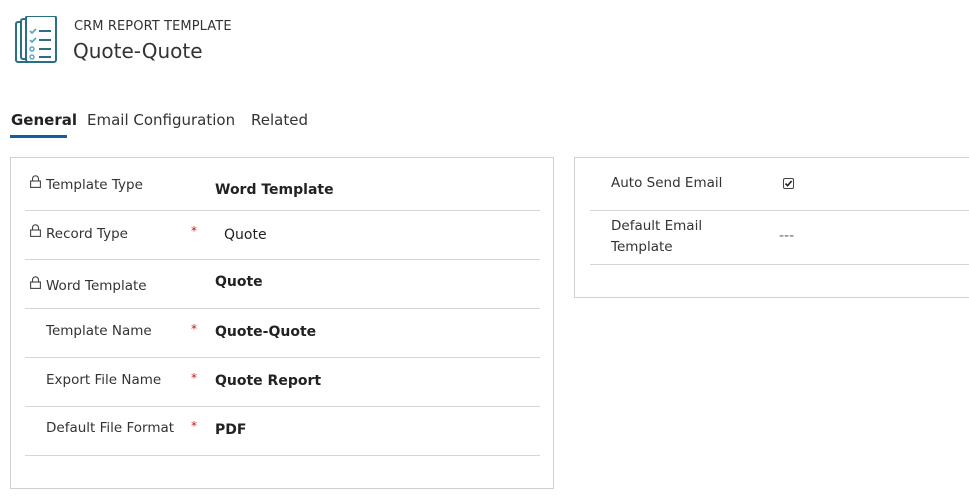 The image size is (969, 497). Describe the element at coordinates (38, 136) in the screenshot. I see `active-tab-indicator` at that location.